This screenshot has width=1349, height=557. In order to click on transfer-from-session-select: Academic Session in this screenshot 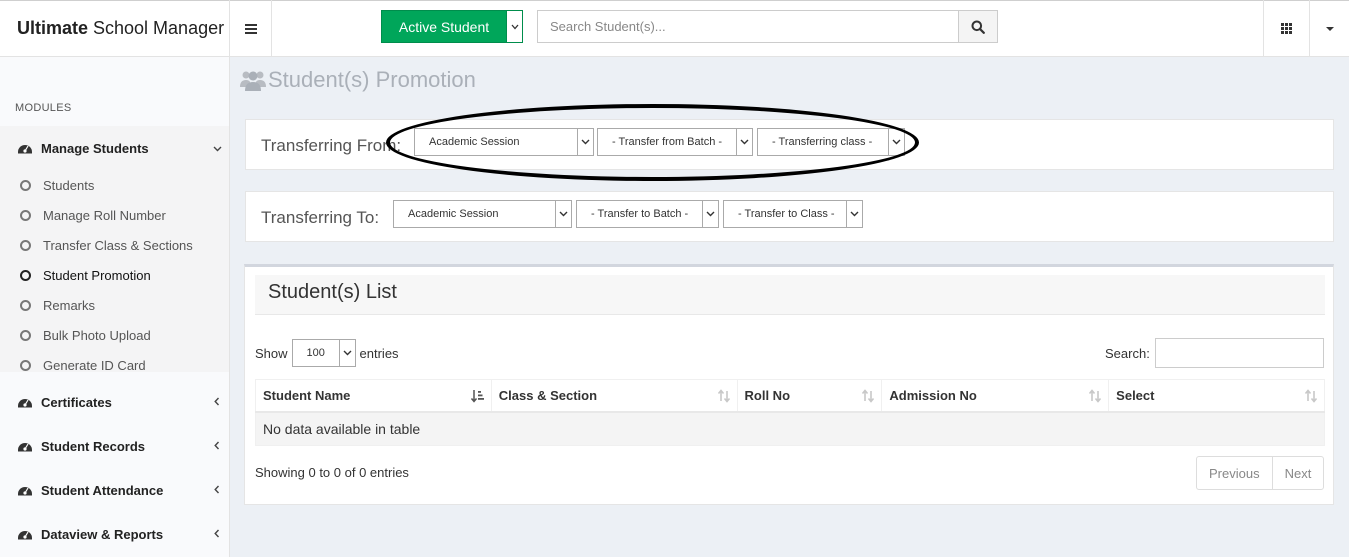, I will do `click(504, 142)`.